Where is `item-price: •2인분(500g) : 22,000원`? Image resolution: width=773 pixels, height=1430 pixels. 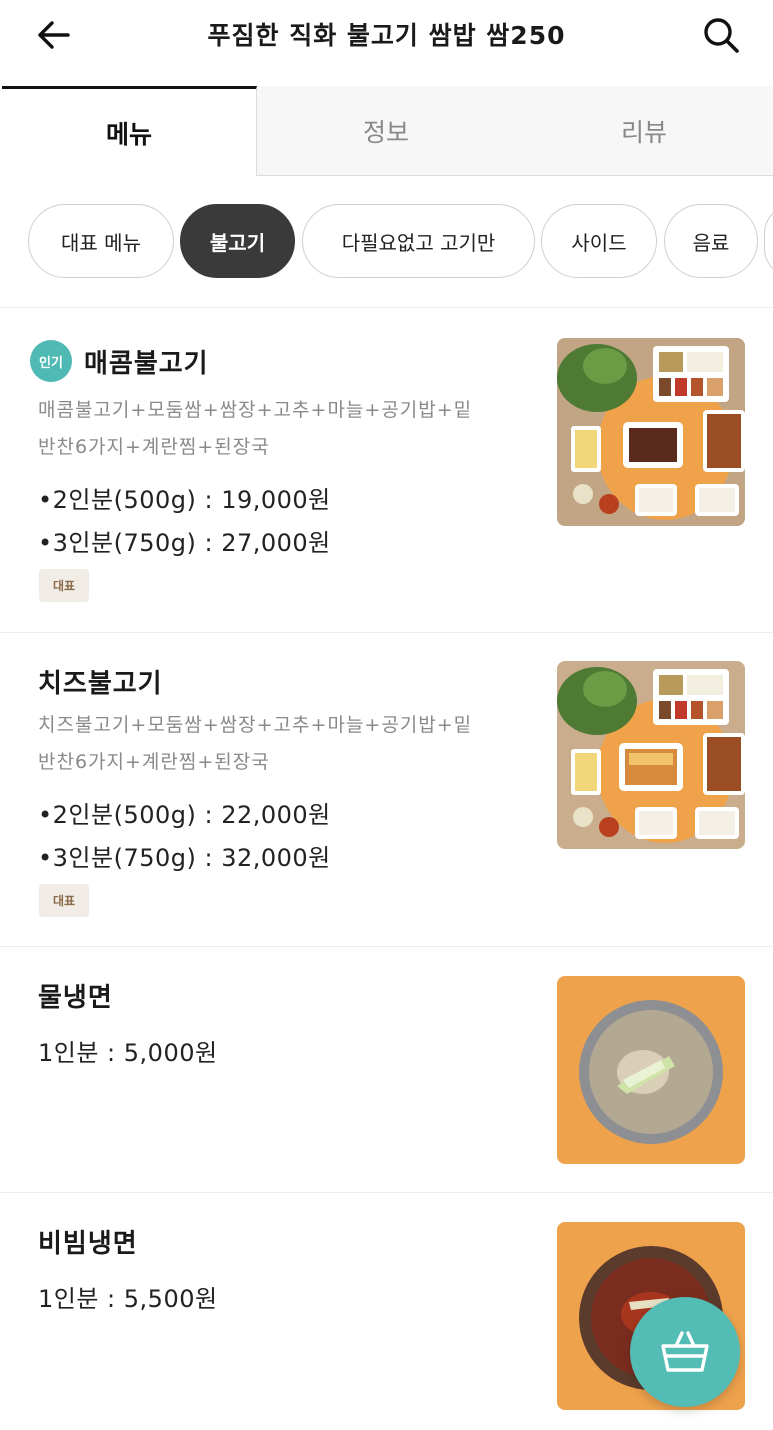 item-price: •2인분(500g) : 22,000원 is located at coordinates (184, 815).